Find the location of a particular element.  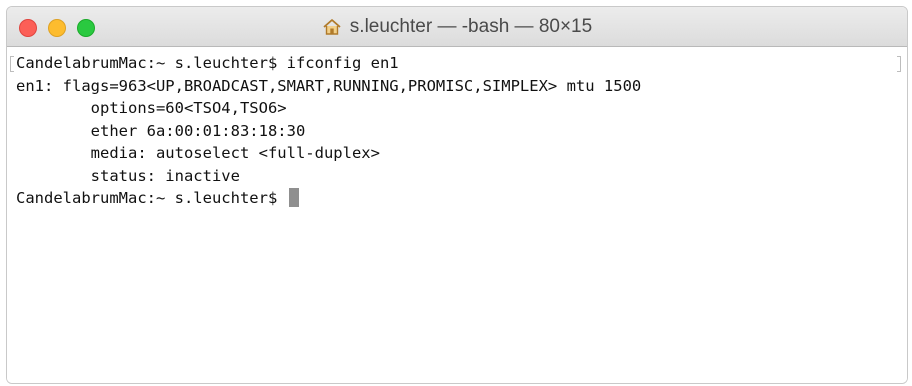

terminal-prompt-line: CandelabrumMac:~ s.leuchter$ is located at coordinates (461, 198).